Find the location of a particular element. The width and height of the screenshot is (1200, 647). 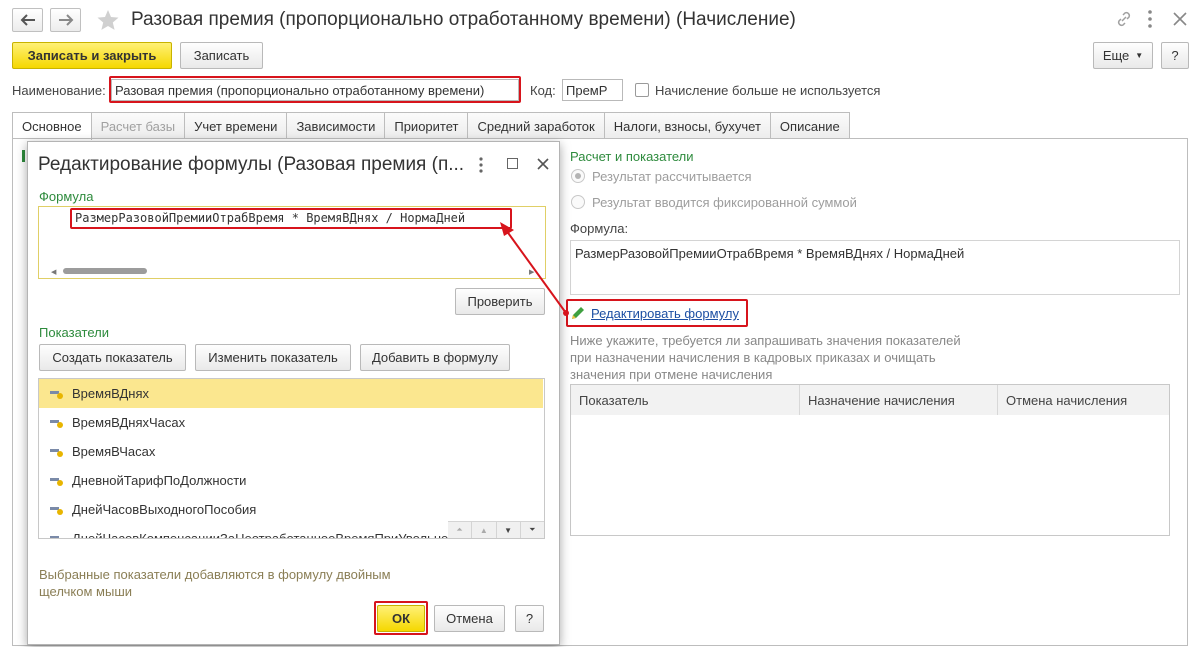

code-input: ПремР is located at coordinates (592, 90).